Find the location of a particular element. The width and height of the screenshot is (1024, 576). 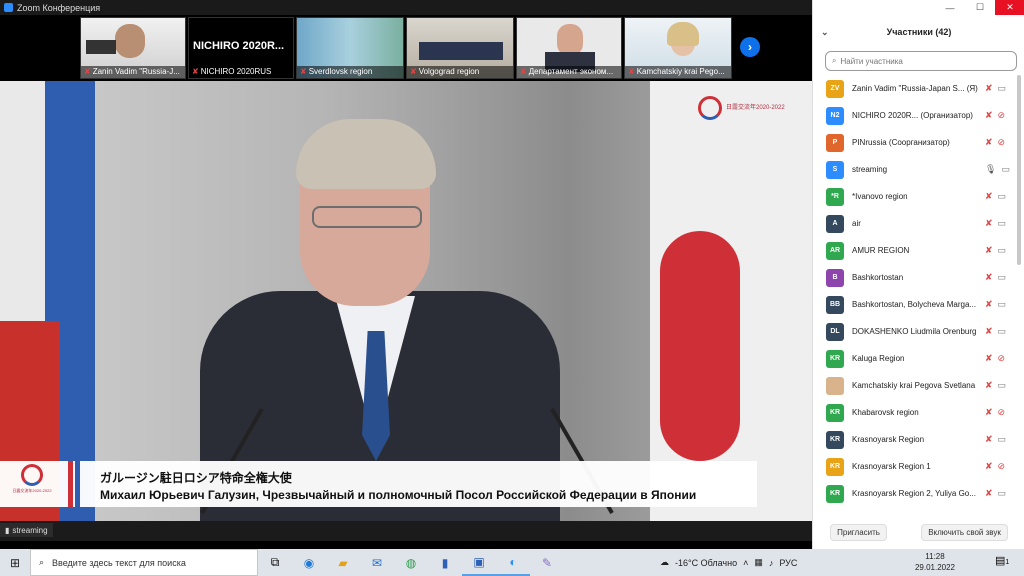

participant-search: ⌕ is located at coordinates (921, 61).